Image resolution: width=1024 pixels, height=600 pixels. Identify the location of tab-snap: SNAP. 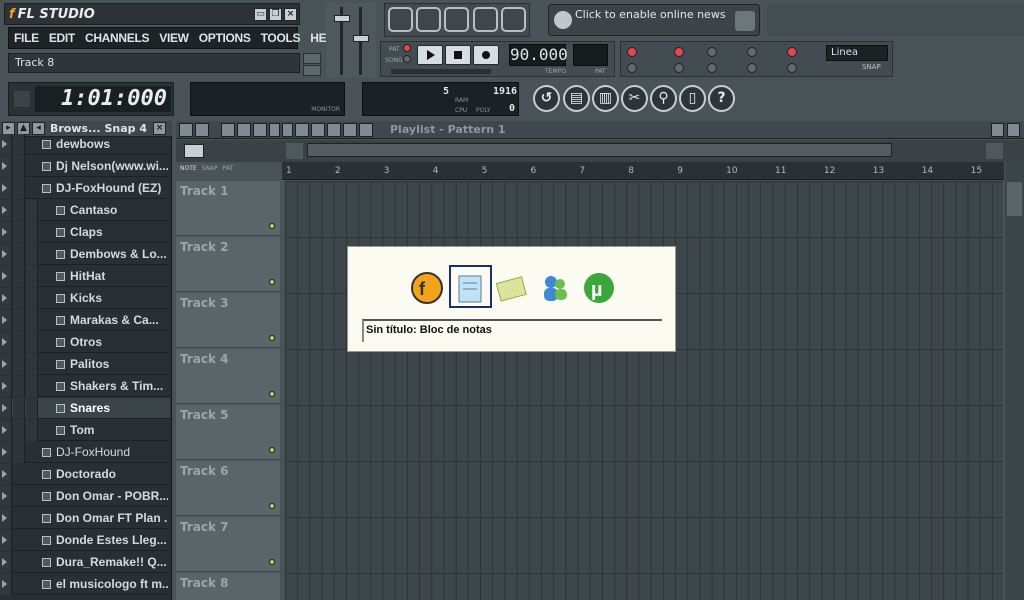
(210, 168).